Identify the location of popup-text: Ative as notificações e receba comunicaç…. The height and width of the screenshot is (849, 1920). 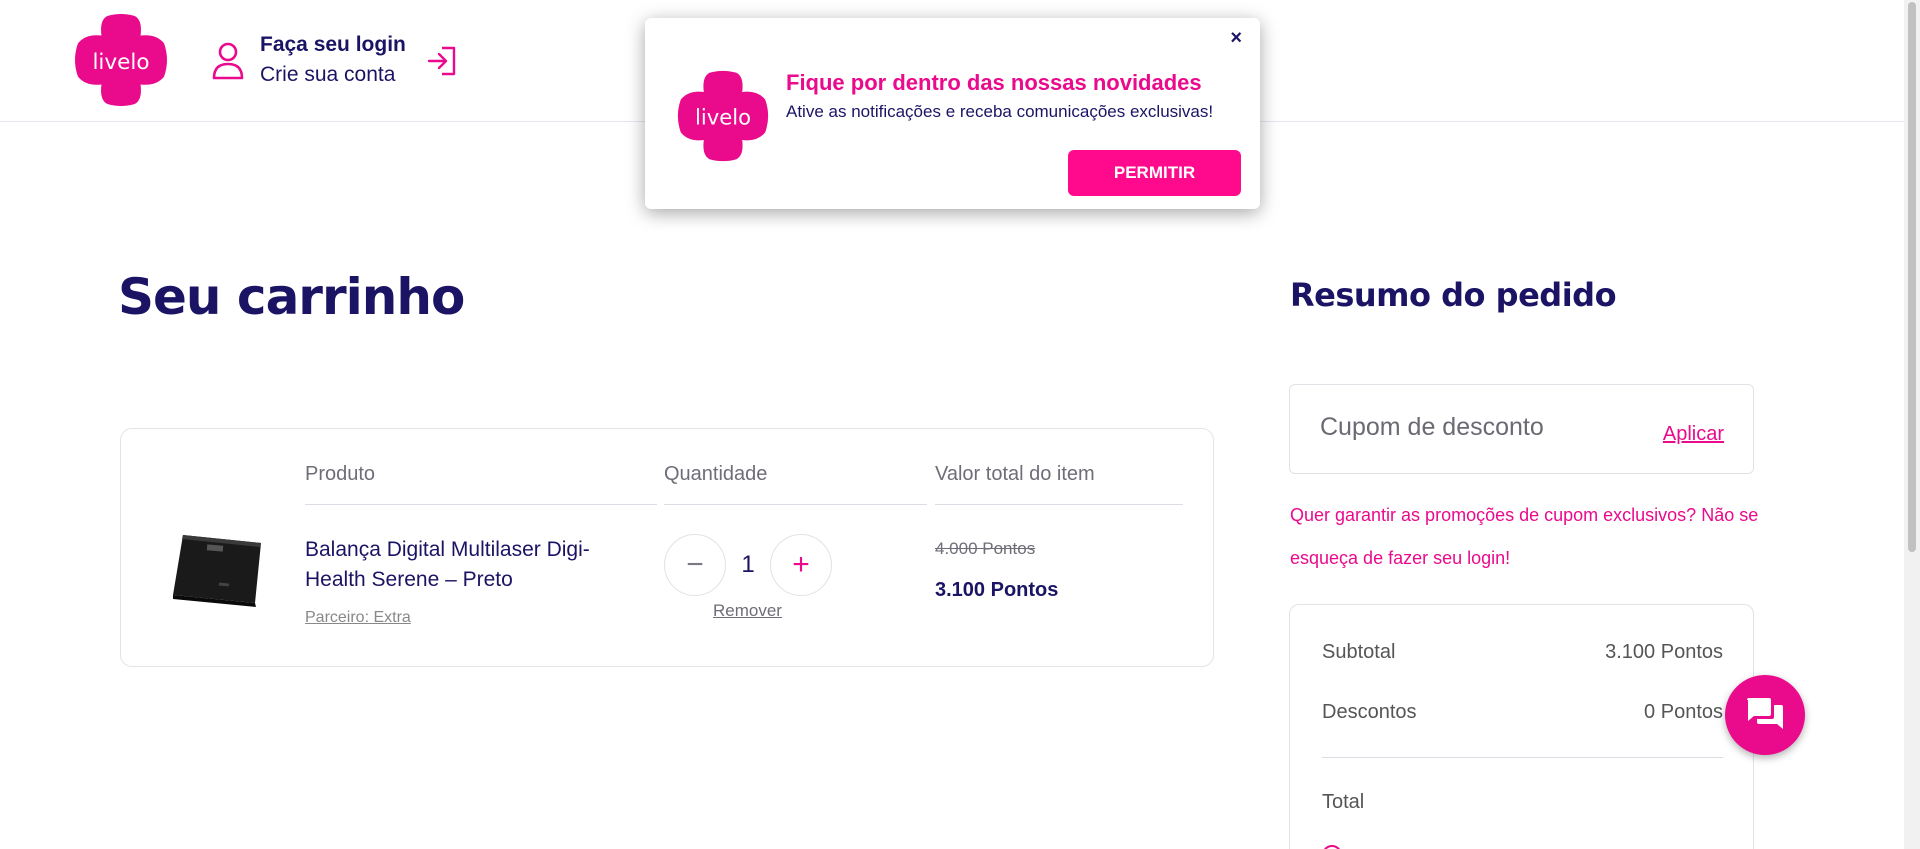
(1000, 111).